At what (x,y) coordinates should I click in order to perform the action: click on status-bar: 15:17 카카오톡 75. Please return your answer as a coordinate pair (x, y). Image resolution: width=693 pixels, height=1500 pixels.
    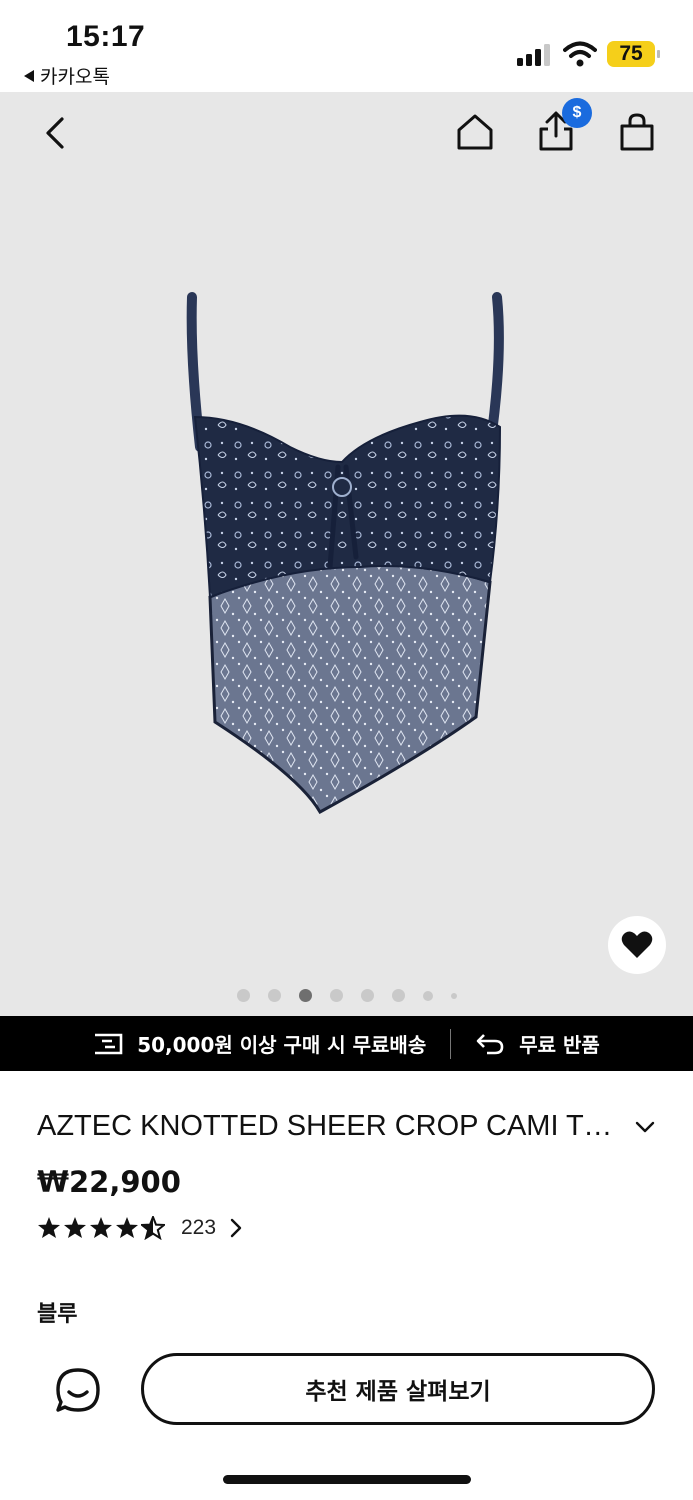
    Looking at the image, I should click on (346, 46).